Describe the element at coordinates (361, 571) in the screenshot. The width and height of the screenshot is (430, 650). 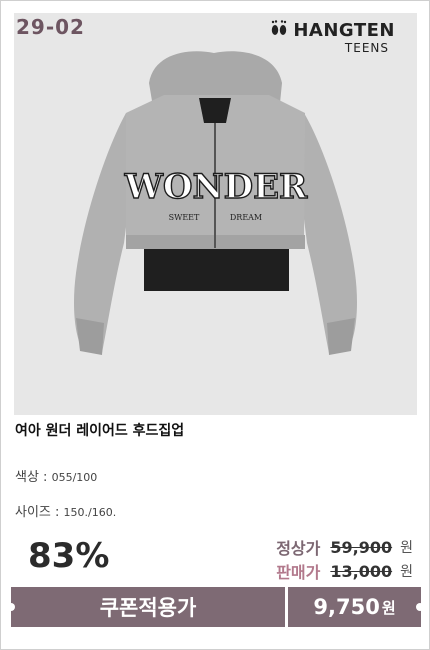
I see `sale-price-value: 13,000` at that location.